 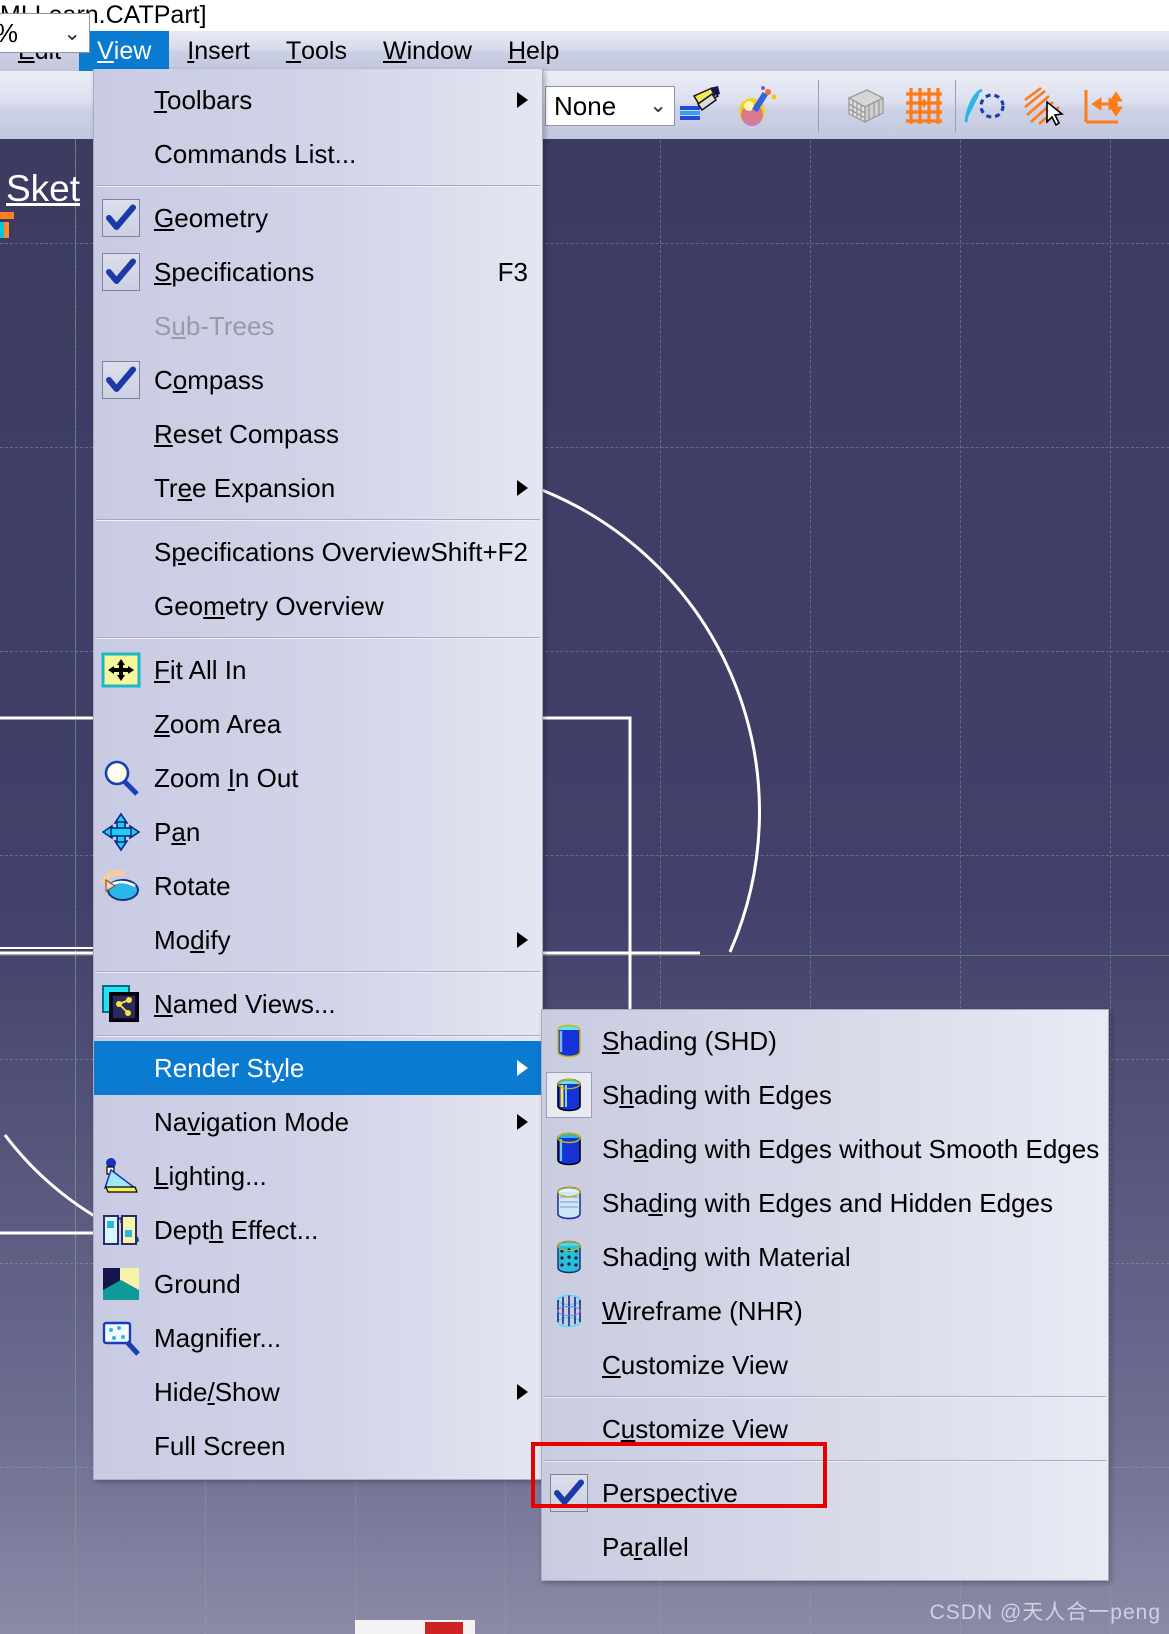 I want to click on view-menu-item-rotate: Rotate, so click(x=318, y=886).